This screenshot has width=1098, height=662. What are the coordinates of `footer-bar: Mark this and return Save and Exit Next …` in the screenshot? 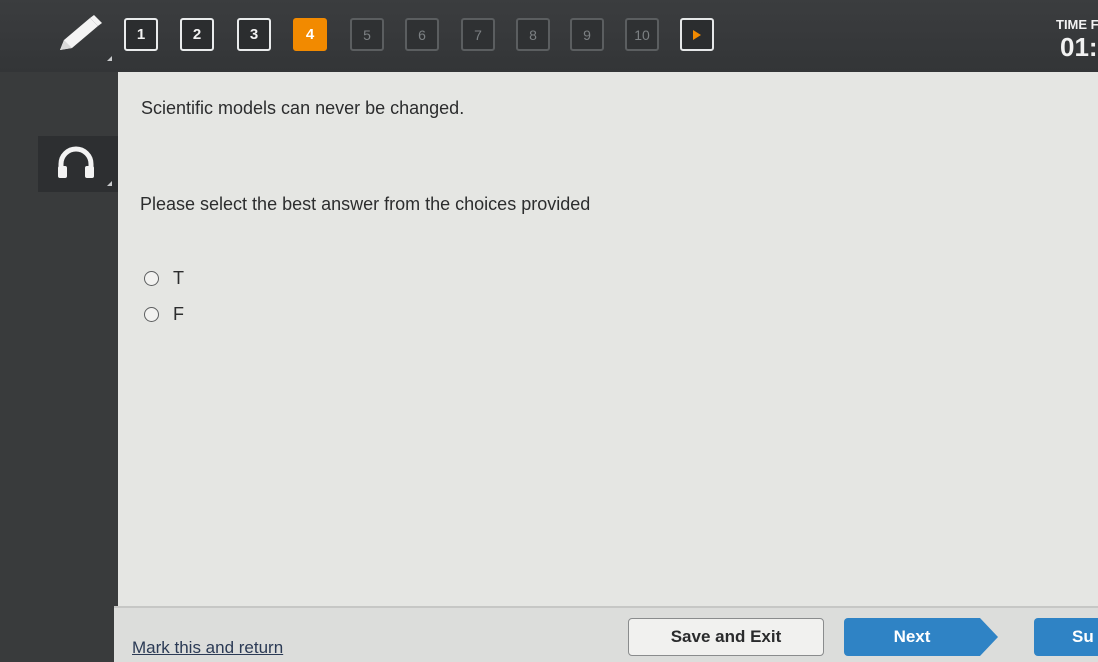 It's located at (606, 634).